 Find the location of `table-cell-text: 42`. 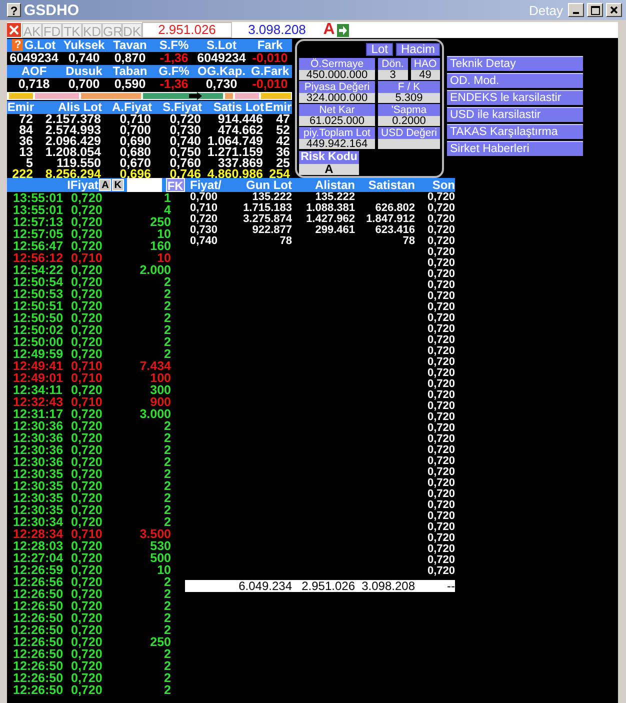

table-cell-text: 42 is located at coordinates (283, 141).